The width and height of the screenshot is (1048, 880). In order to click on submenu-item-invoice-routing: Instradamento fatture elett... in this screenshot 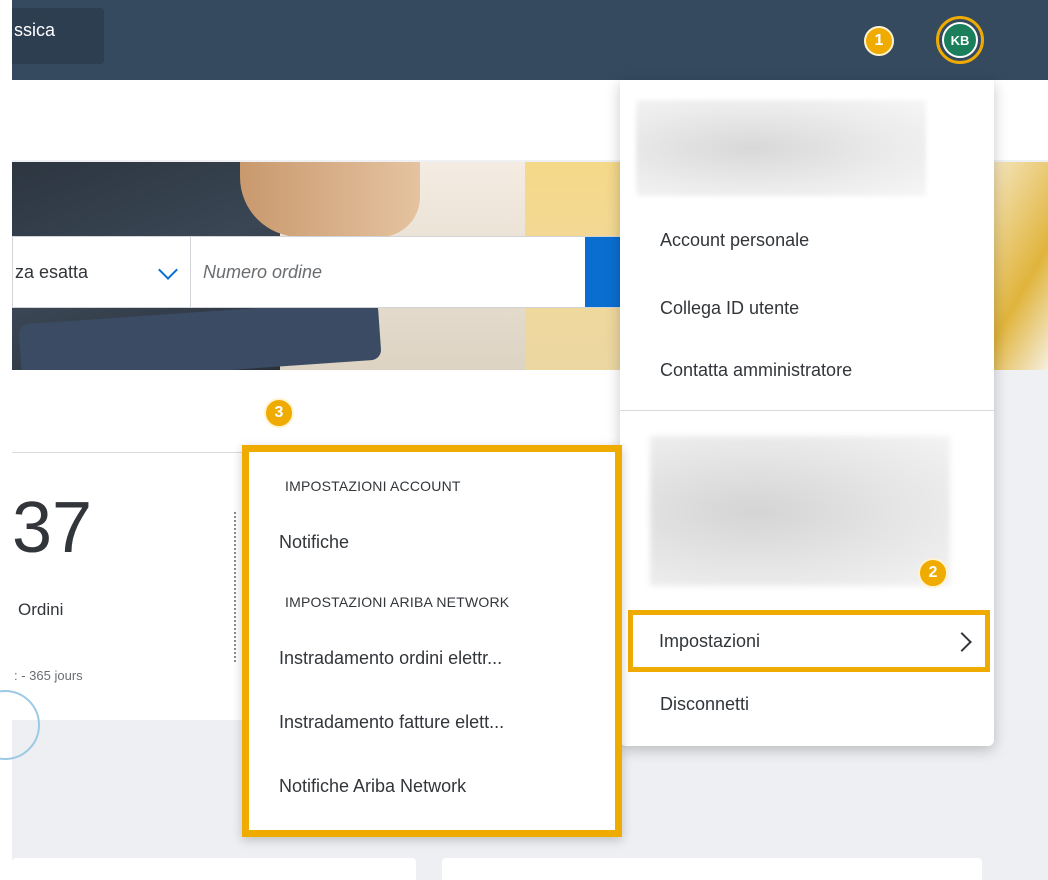, I will do `click(391, 722)`.